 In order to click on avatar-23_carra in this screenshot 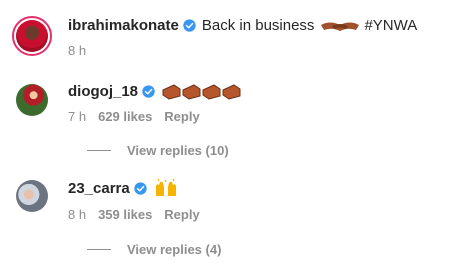, I will do `click(32, 196)`.